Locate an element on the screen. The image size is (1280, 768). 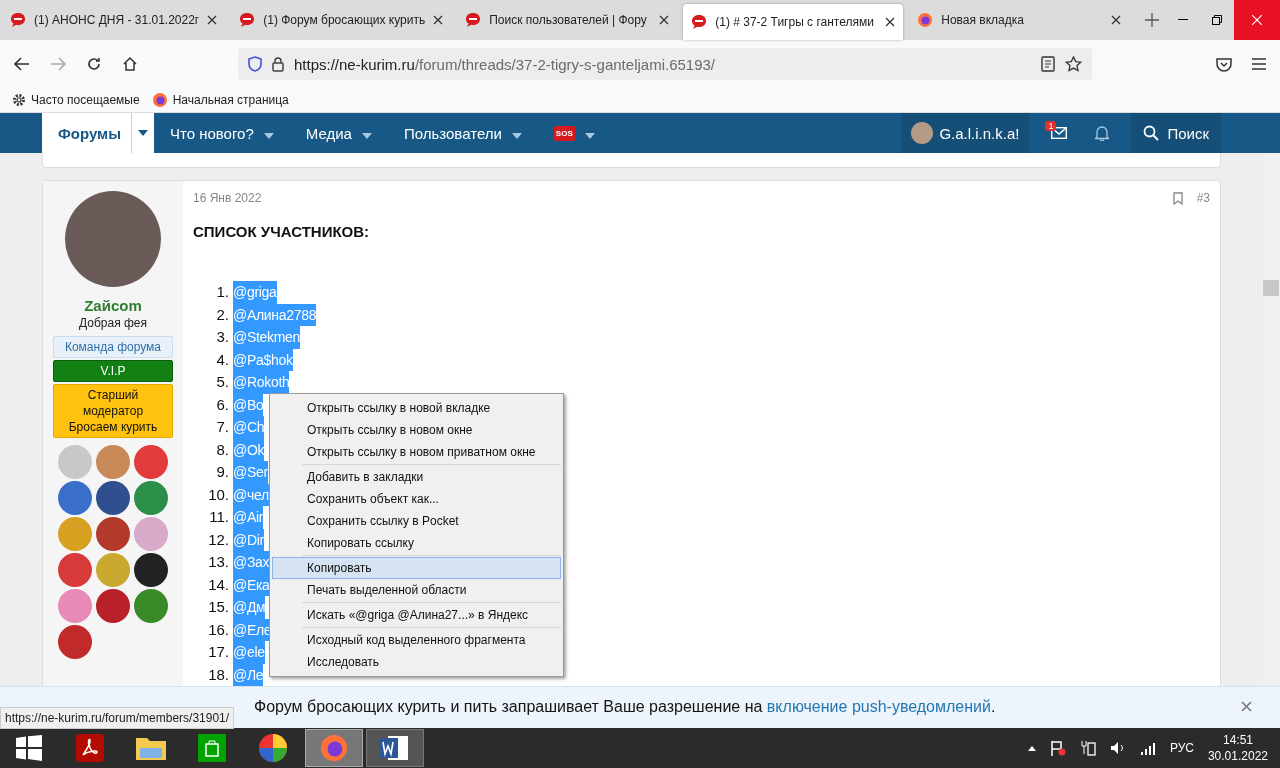
nav-tab: Форумы is located at coordinates (98, 133).